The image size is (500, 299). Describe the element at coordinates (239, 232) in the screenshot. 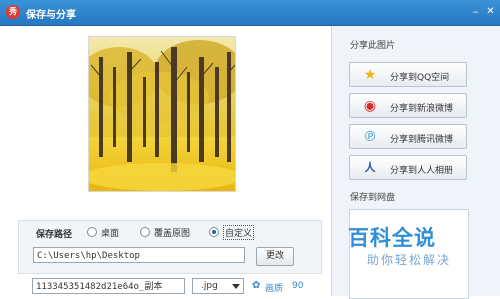

I see `radio-custom-label: 自定义` at that location.